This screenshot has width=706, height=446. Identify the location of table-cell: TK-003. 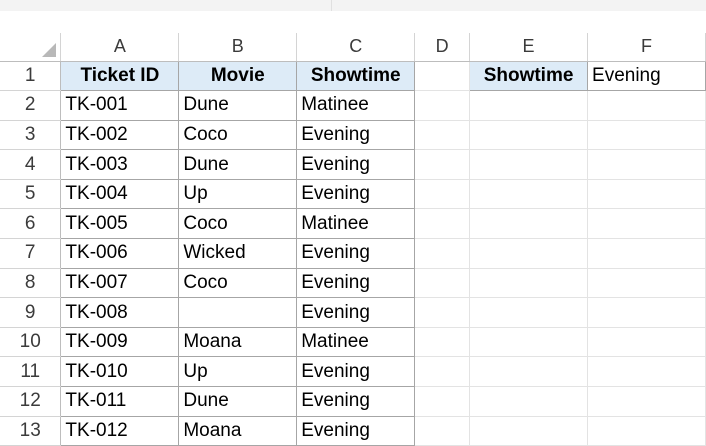
(120, 164).